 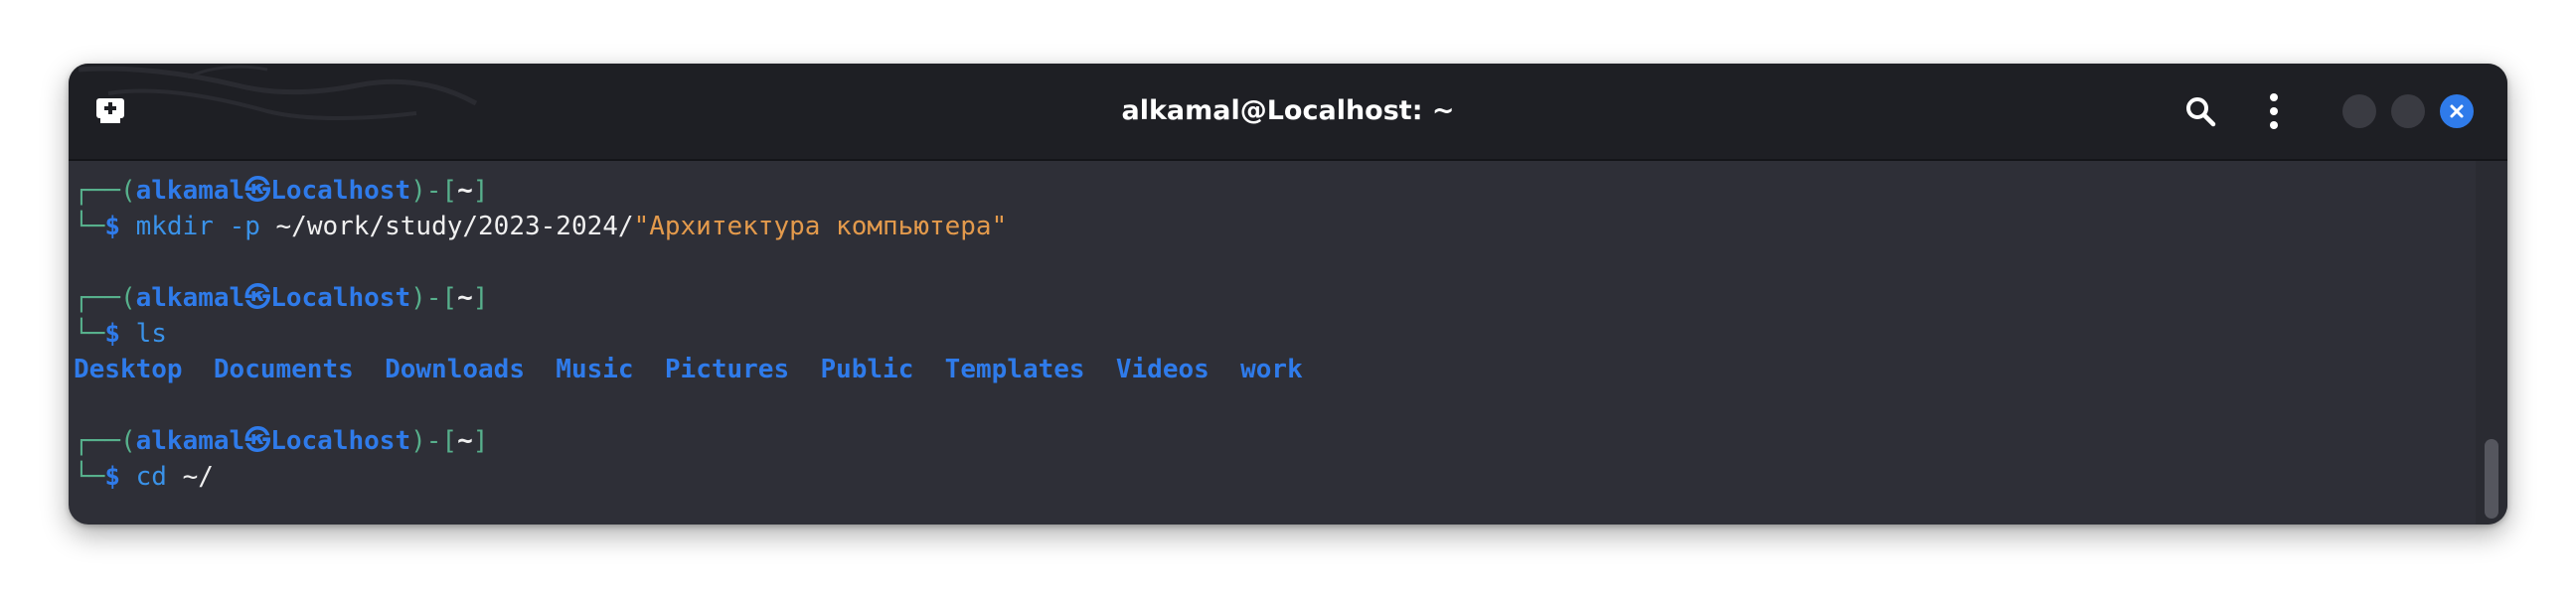 I want to click on command-name: ls, so click(x=151, y=334).